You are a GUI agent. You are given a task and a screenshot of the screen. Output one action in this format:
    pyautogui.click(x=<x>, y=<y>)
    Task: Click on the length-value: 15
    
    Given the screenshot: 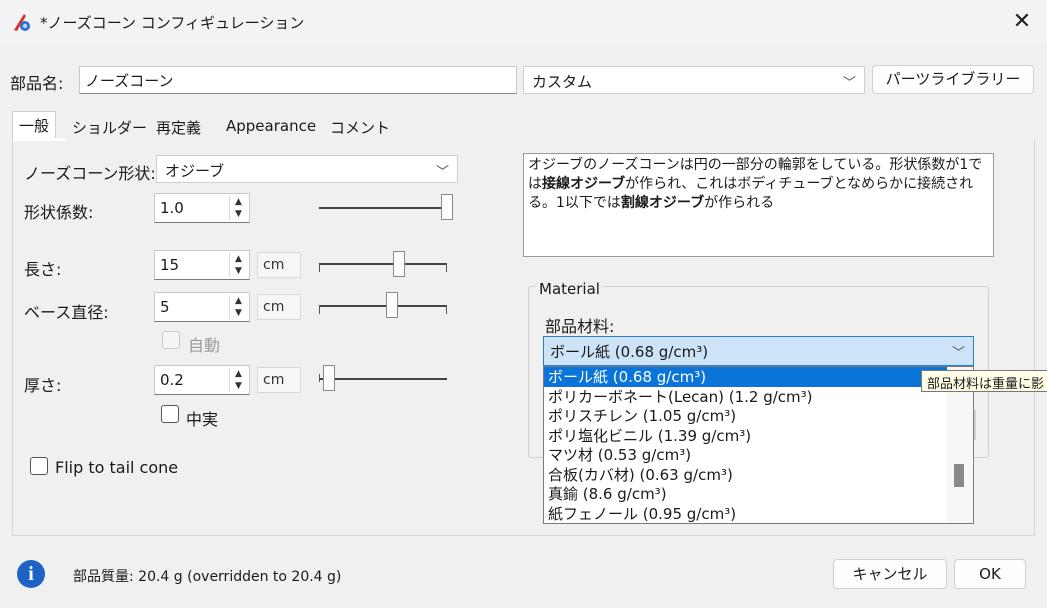 What is the action you would take?
    pyautogui.click(x=170, y=265)
    